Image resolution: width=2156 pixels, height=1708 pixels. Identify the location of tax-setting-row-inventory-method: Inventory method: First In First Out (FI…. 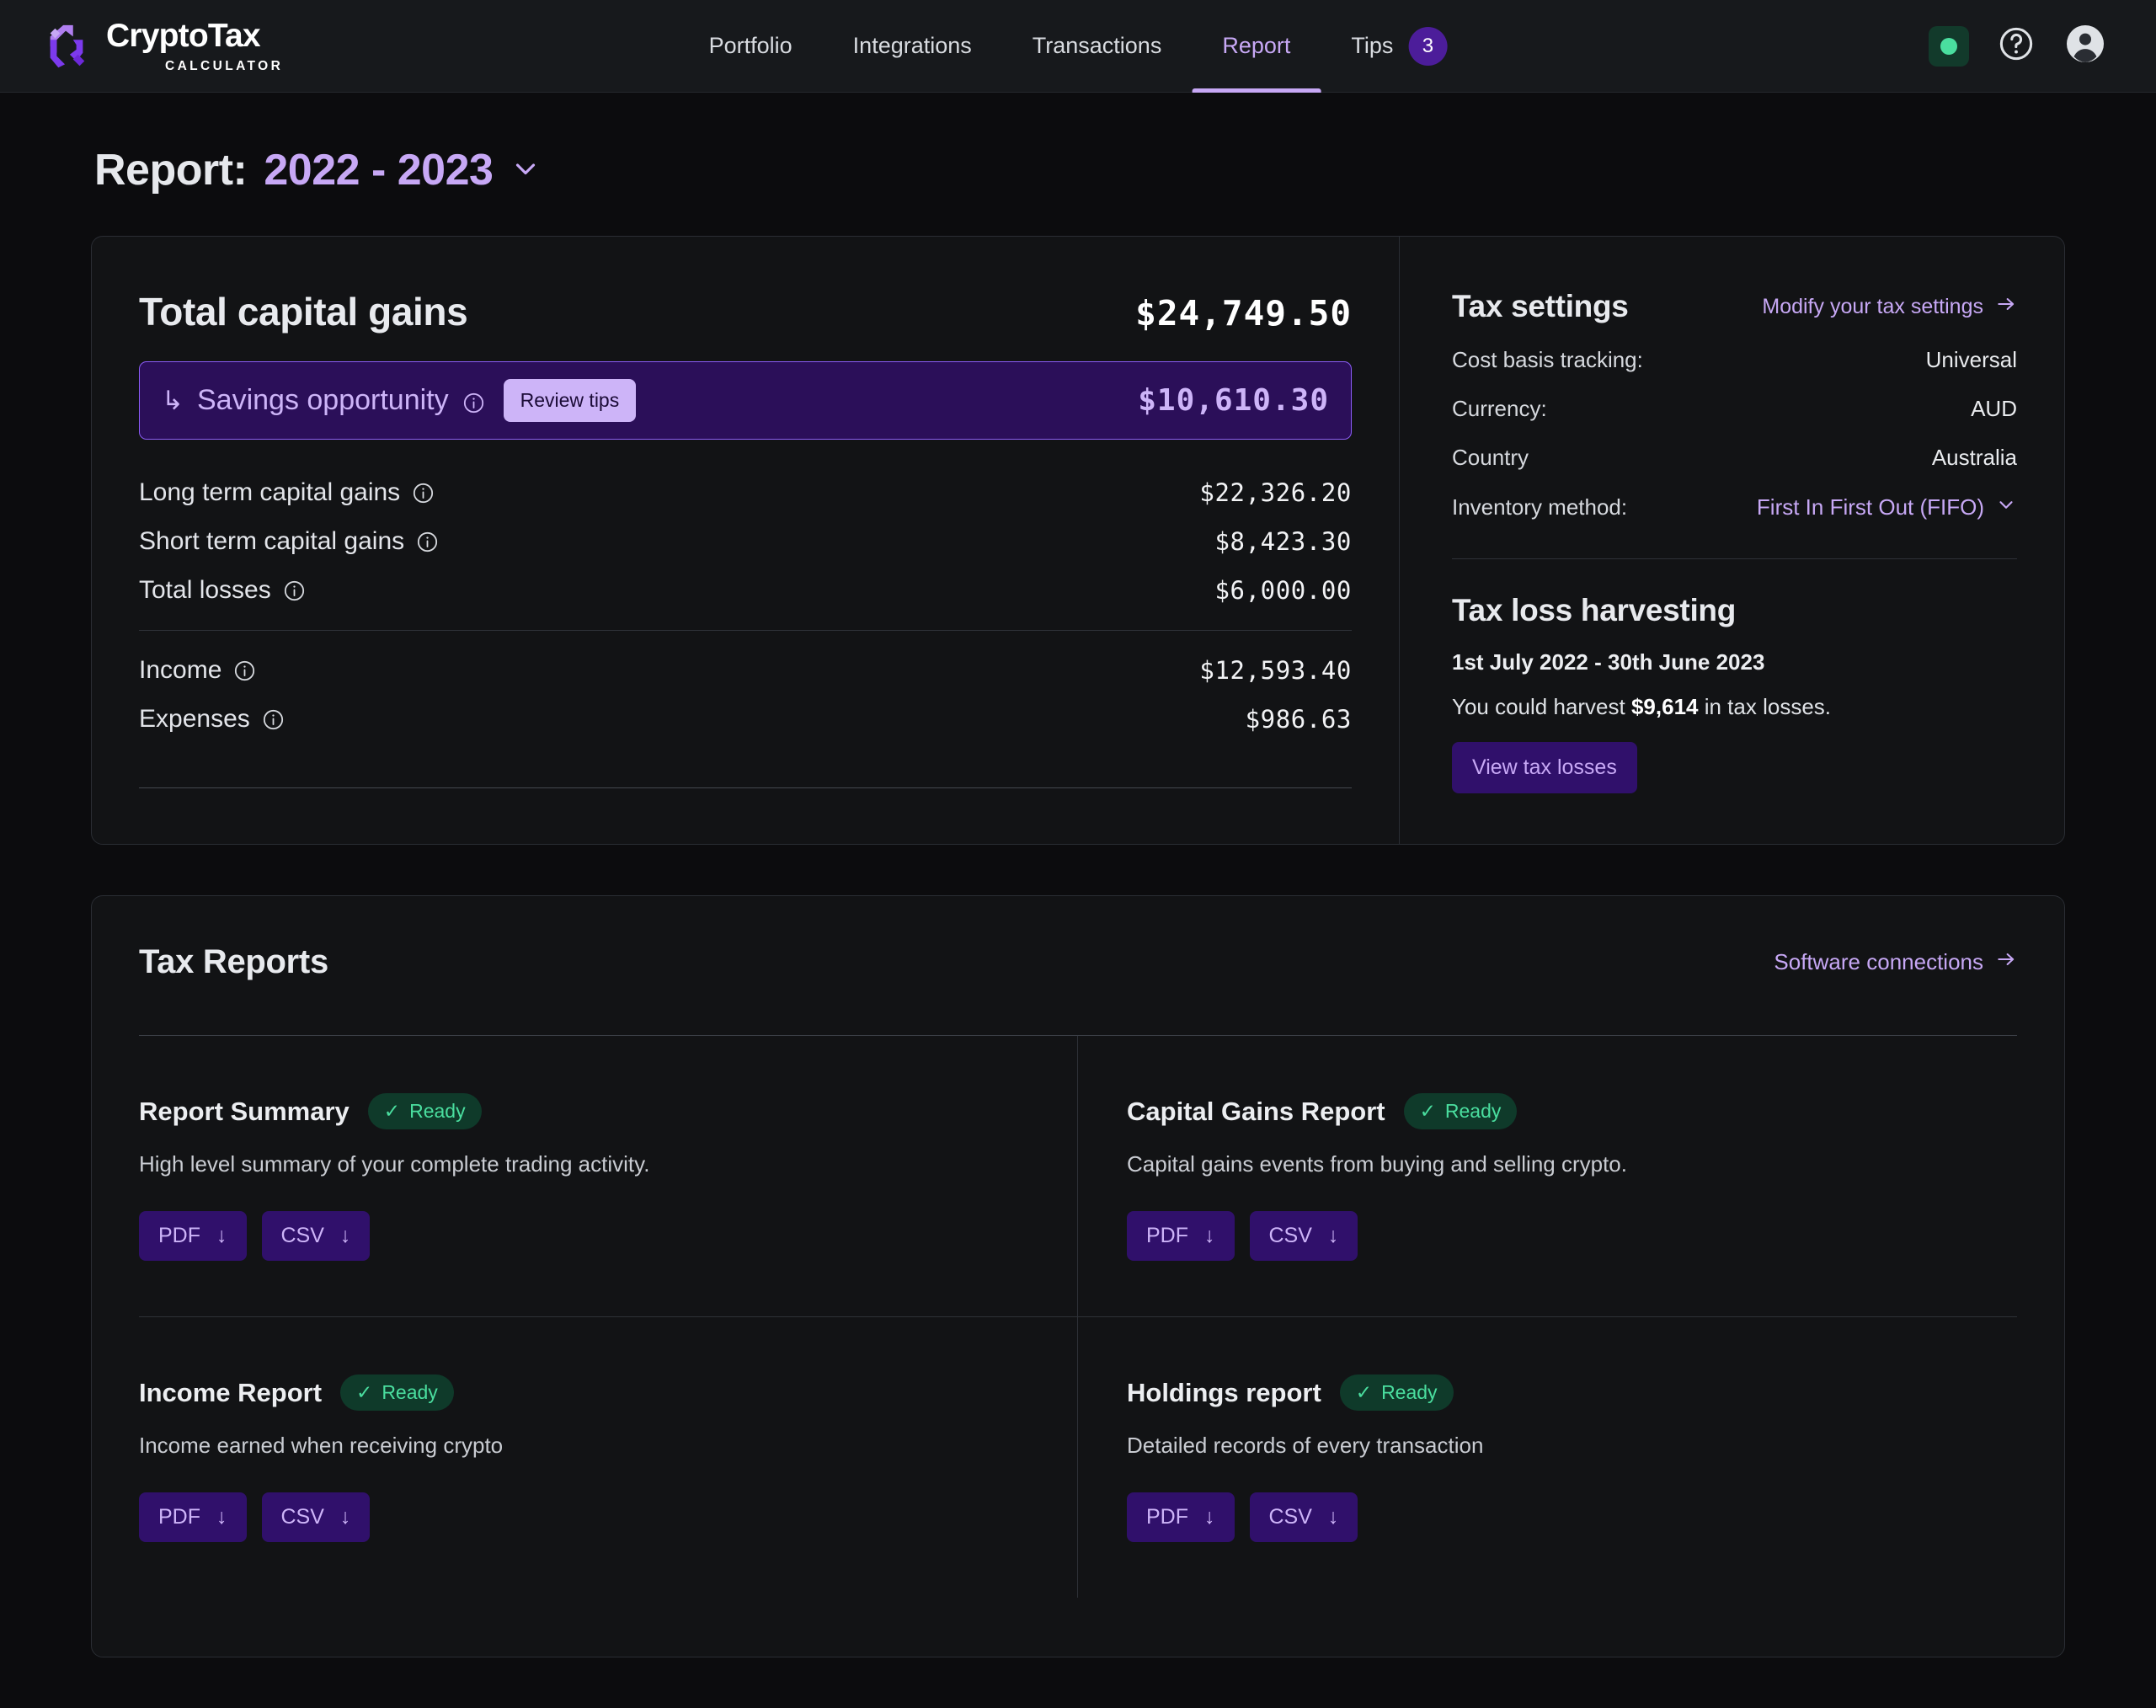
(1734, 507).